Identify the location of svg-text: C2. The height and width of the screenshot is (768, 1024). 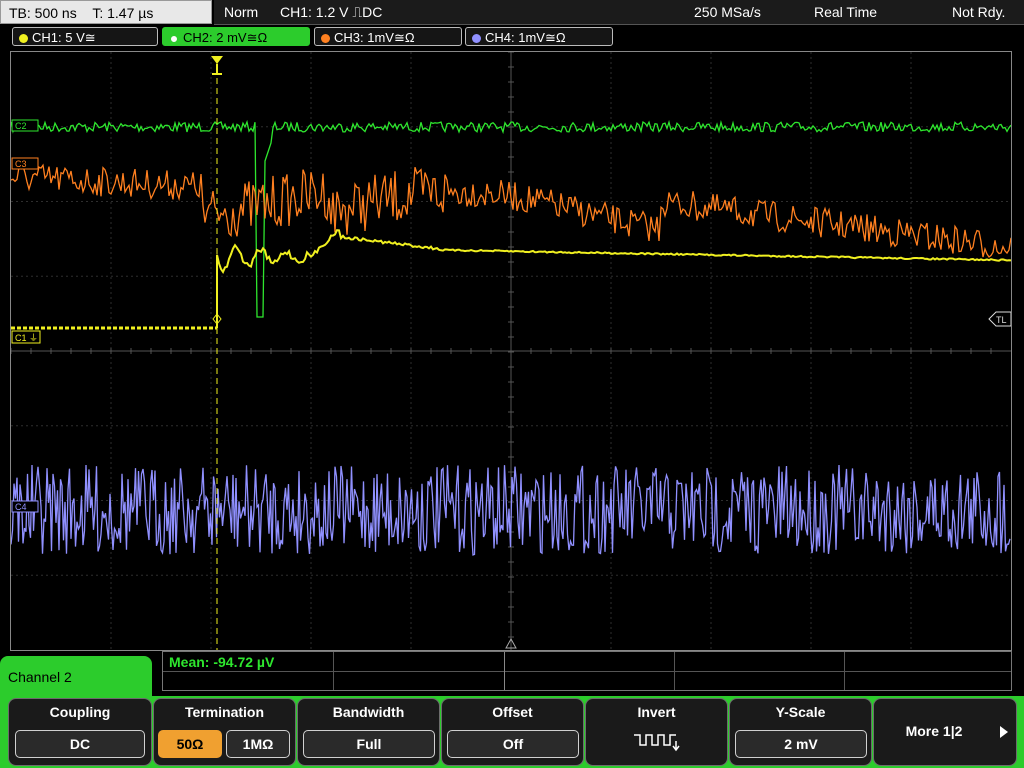
(21, 126).